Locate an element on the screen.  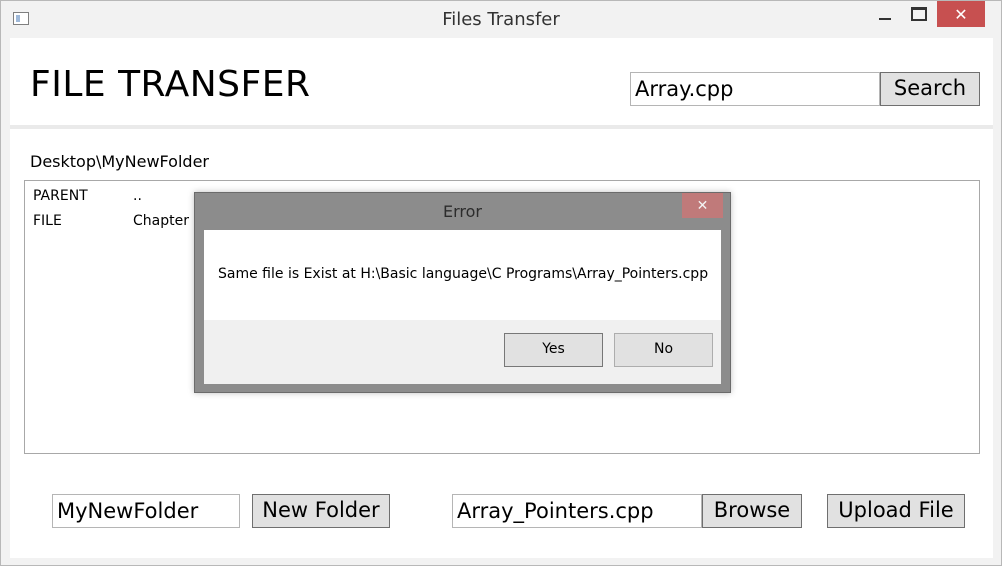
upload-path-input is located at coordinates (577, 511).